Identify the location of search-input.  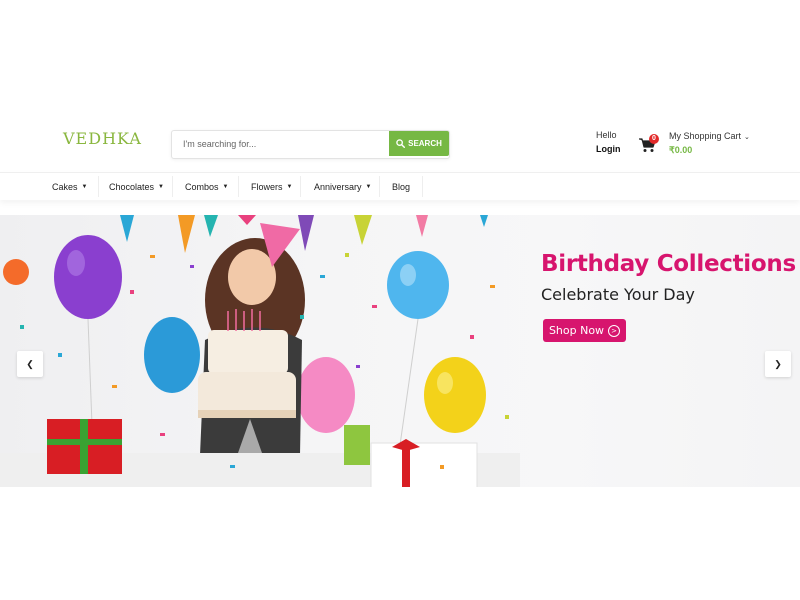
(277, 143).